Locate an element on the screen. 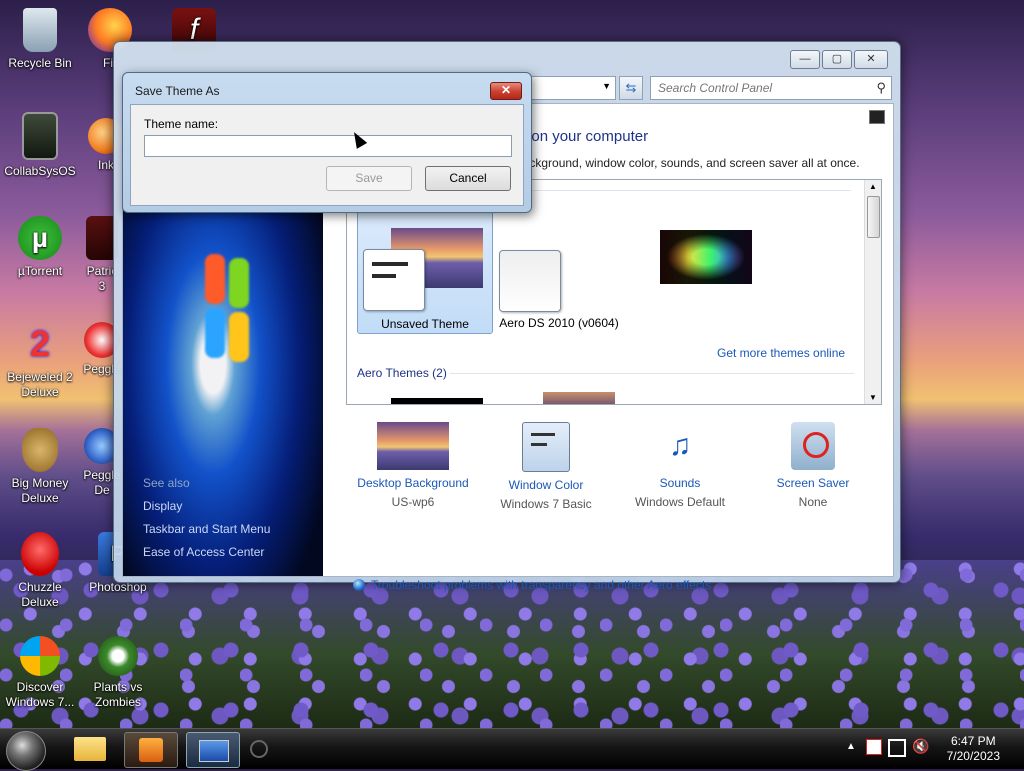 The height and width of the screenshot is (771, 1024). clock: 6:47 PM 7/20/2023 is located at coordinates (973, 749).